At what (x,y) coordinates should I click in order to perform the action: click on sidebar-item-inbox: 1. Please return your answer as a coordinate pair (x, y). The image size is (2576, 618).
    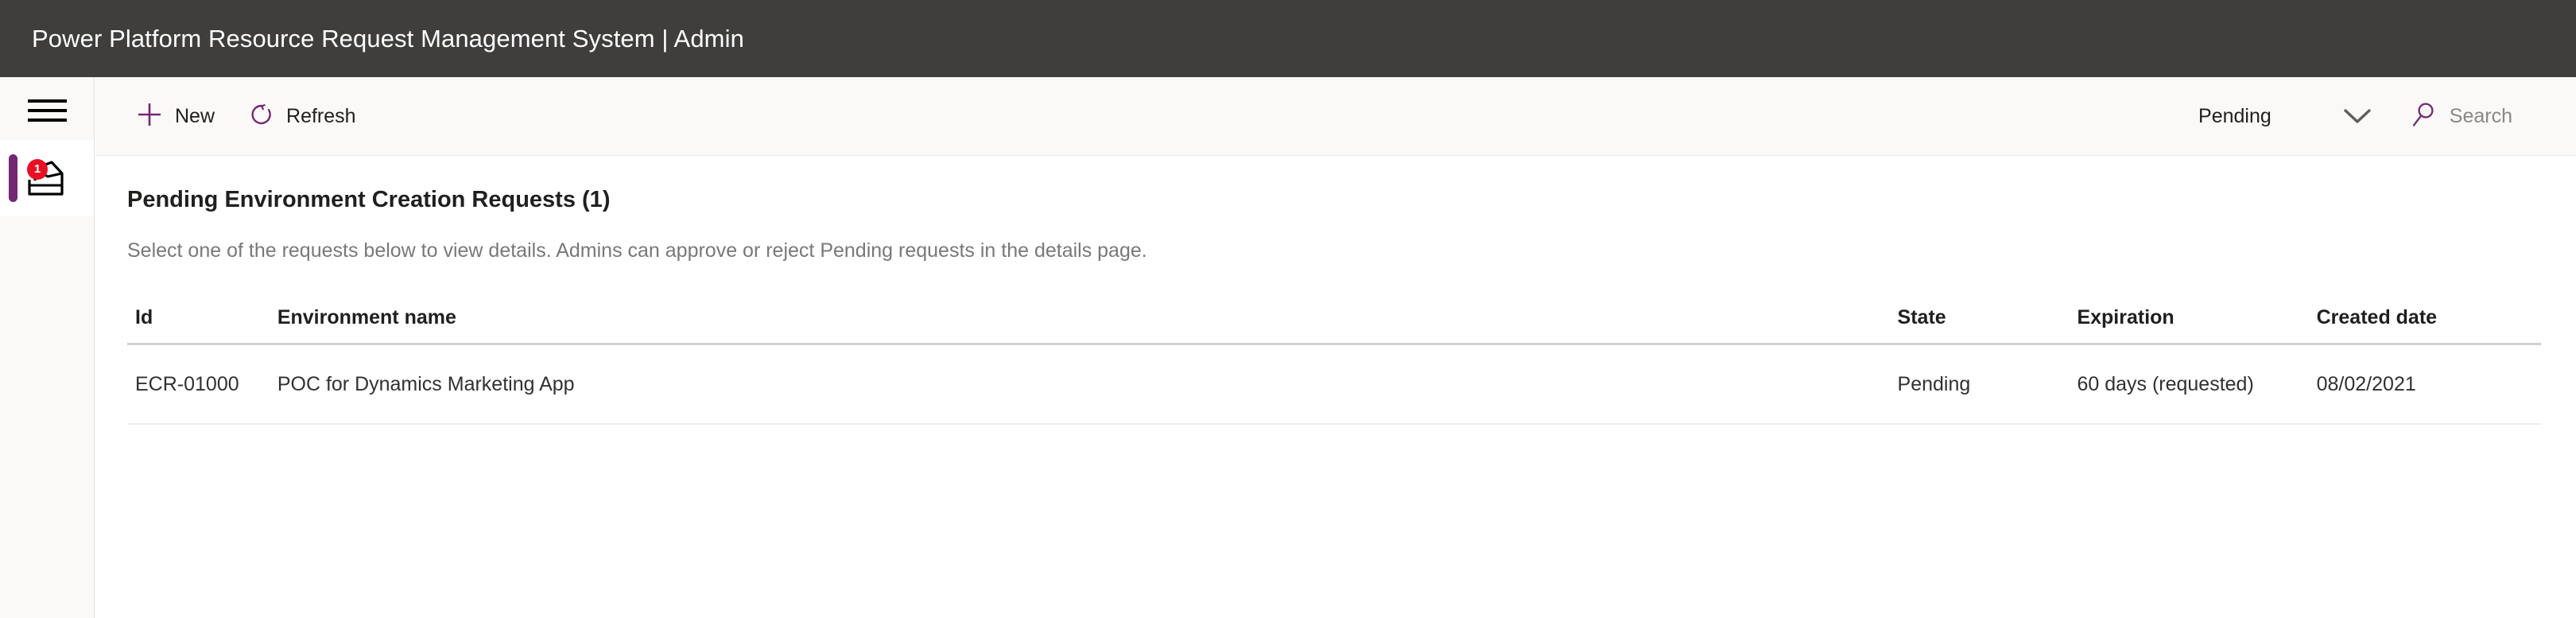
    Looking at the image, I should click on (47, 178).